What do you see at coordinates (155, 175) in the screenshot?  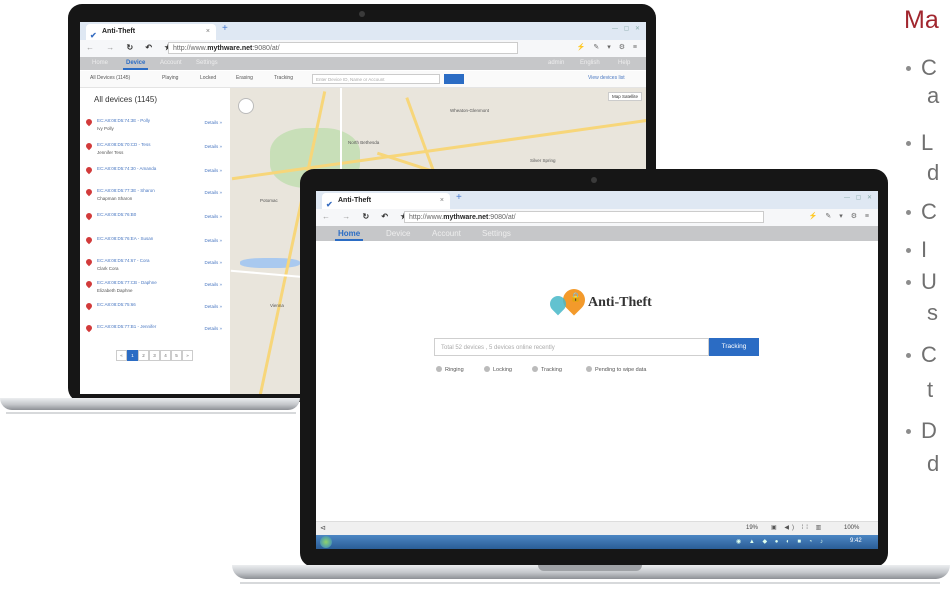 I see `device-row: EC:A8:08:D5:74:30 - Amanda Details »` at bounding box center [155, 175].